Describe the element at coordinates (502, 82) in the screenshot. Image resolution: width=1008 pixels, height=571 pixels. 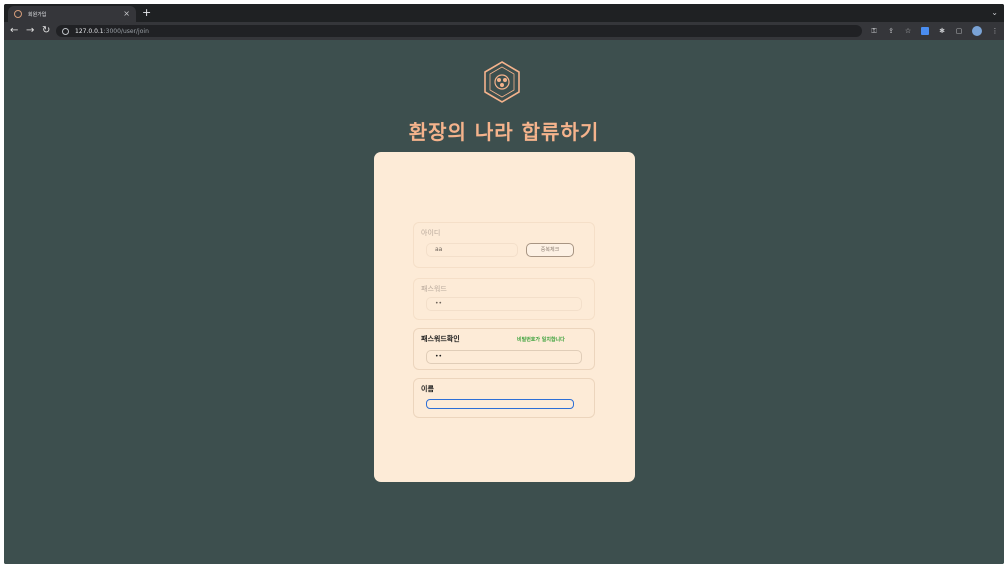
I see `logo-hexagon-icon` at that location.